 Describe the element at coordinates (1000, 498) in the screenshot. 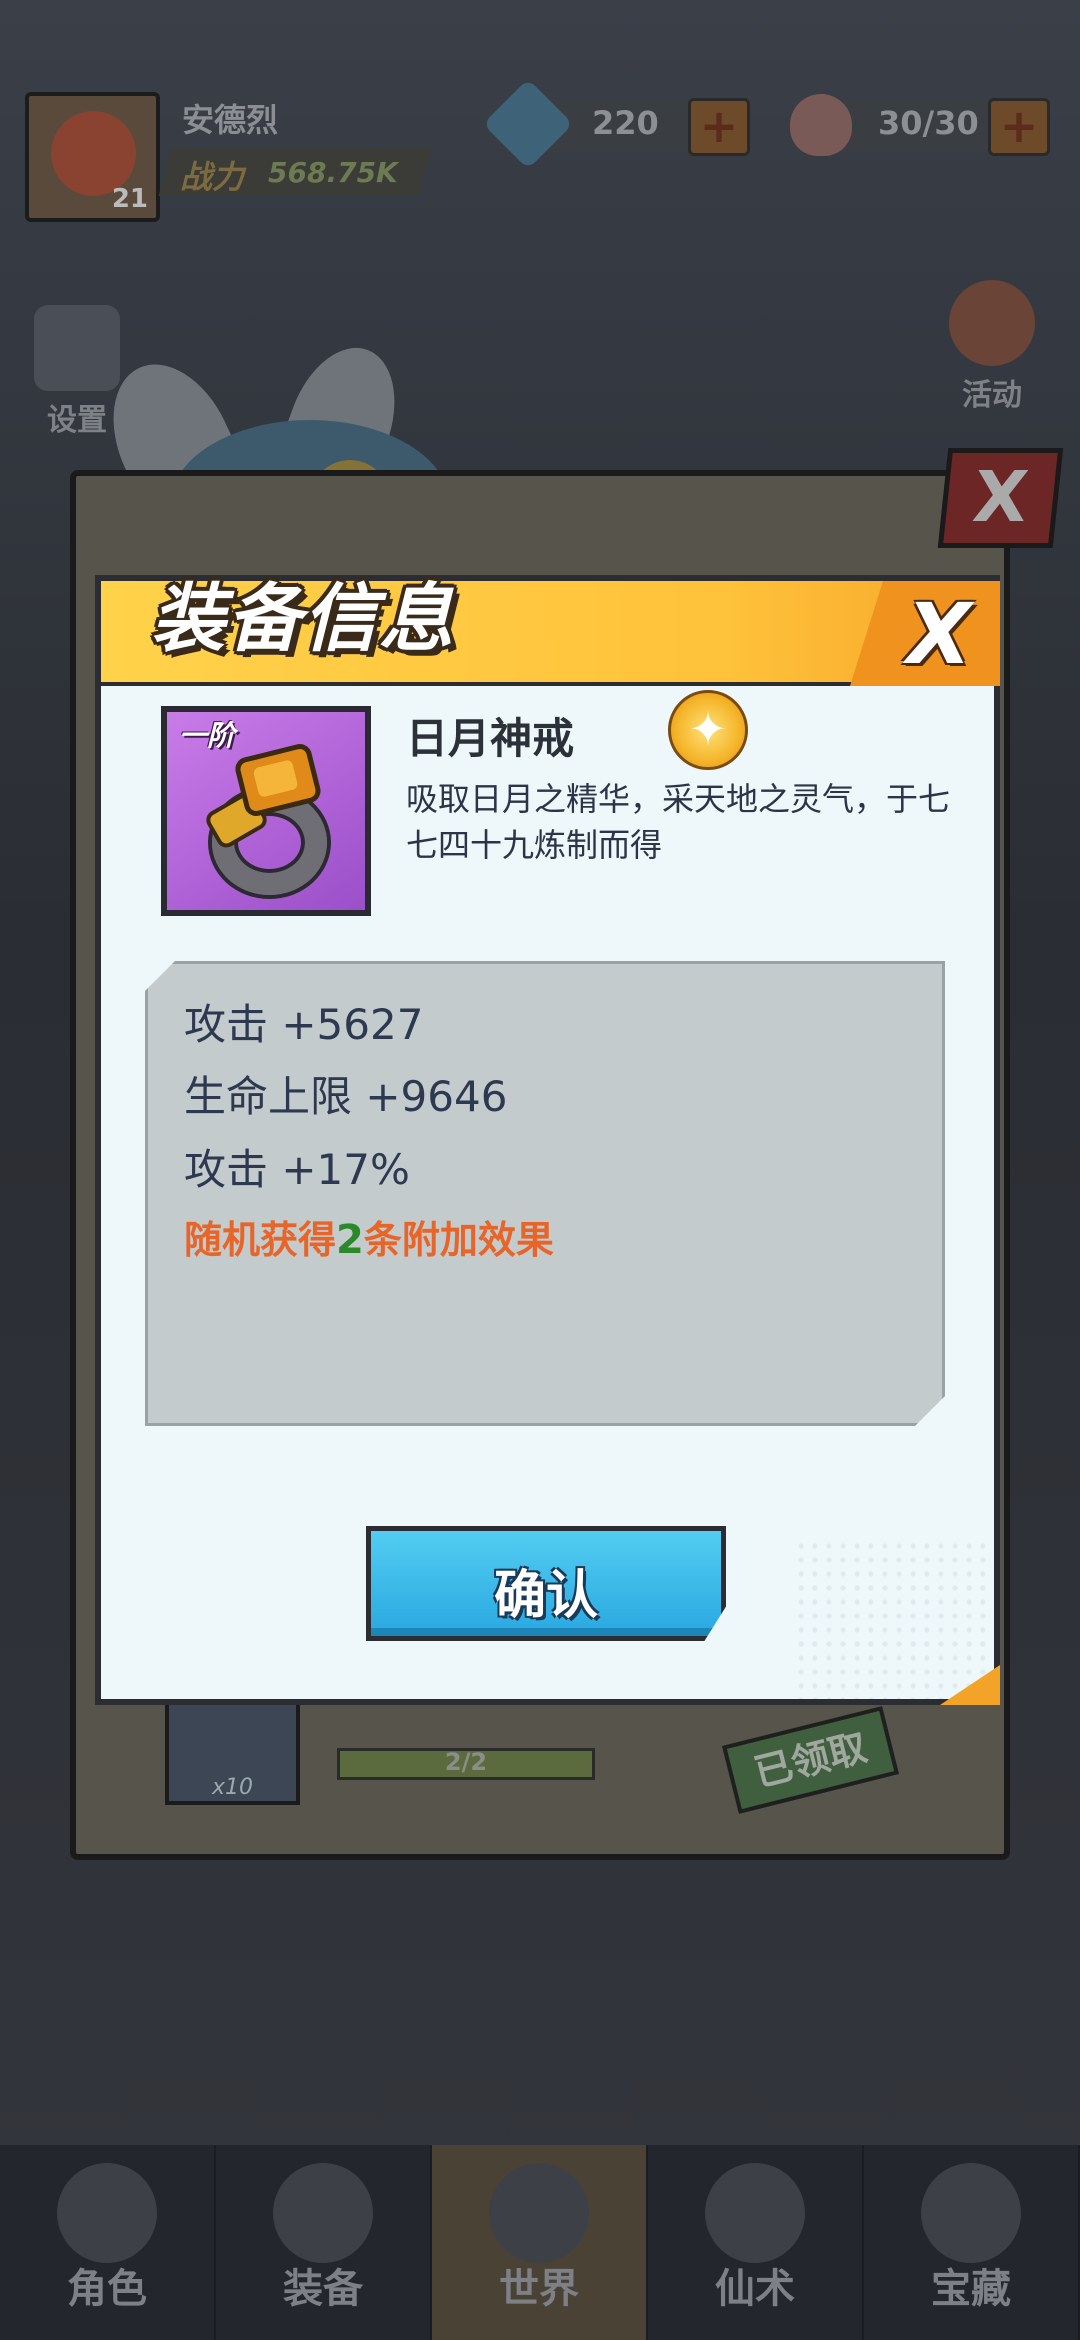

I see `background-panel-close-button: X` at that location.